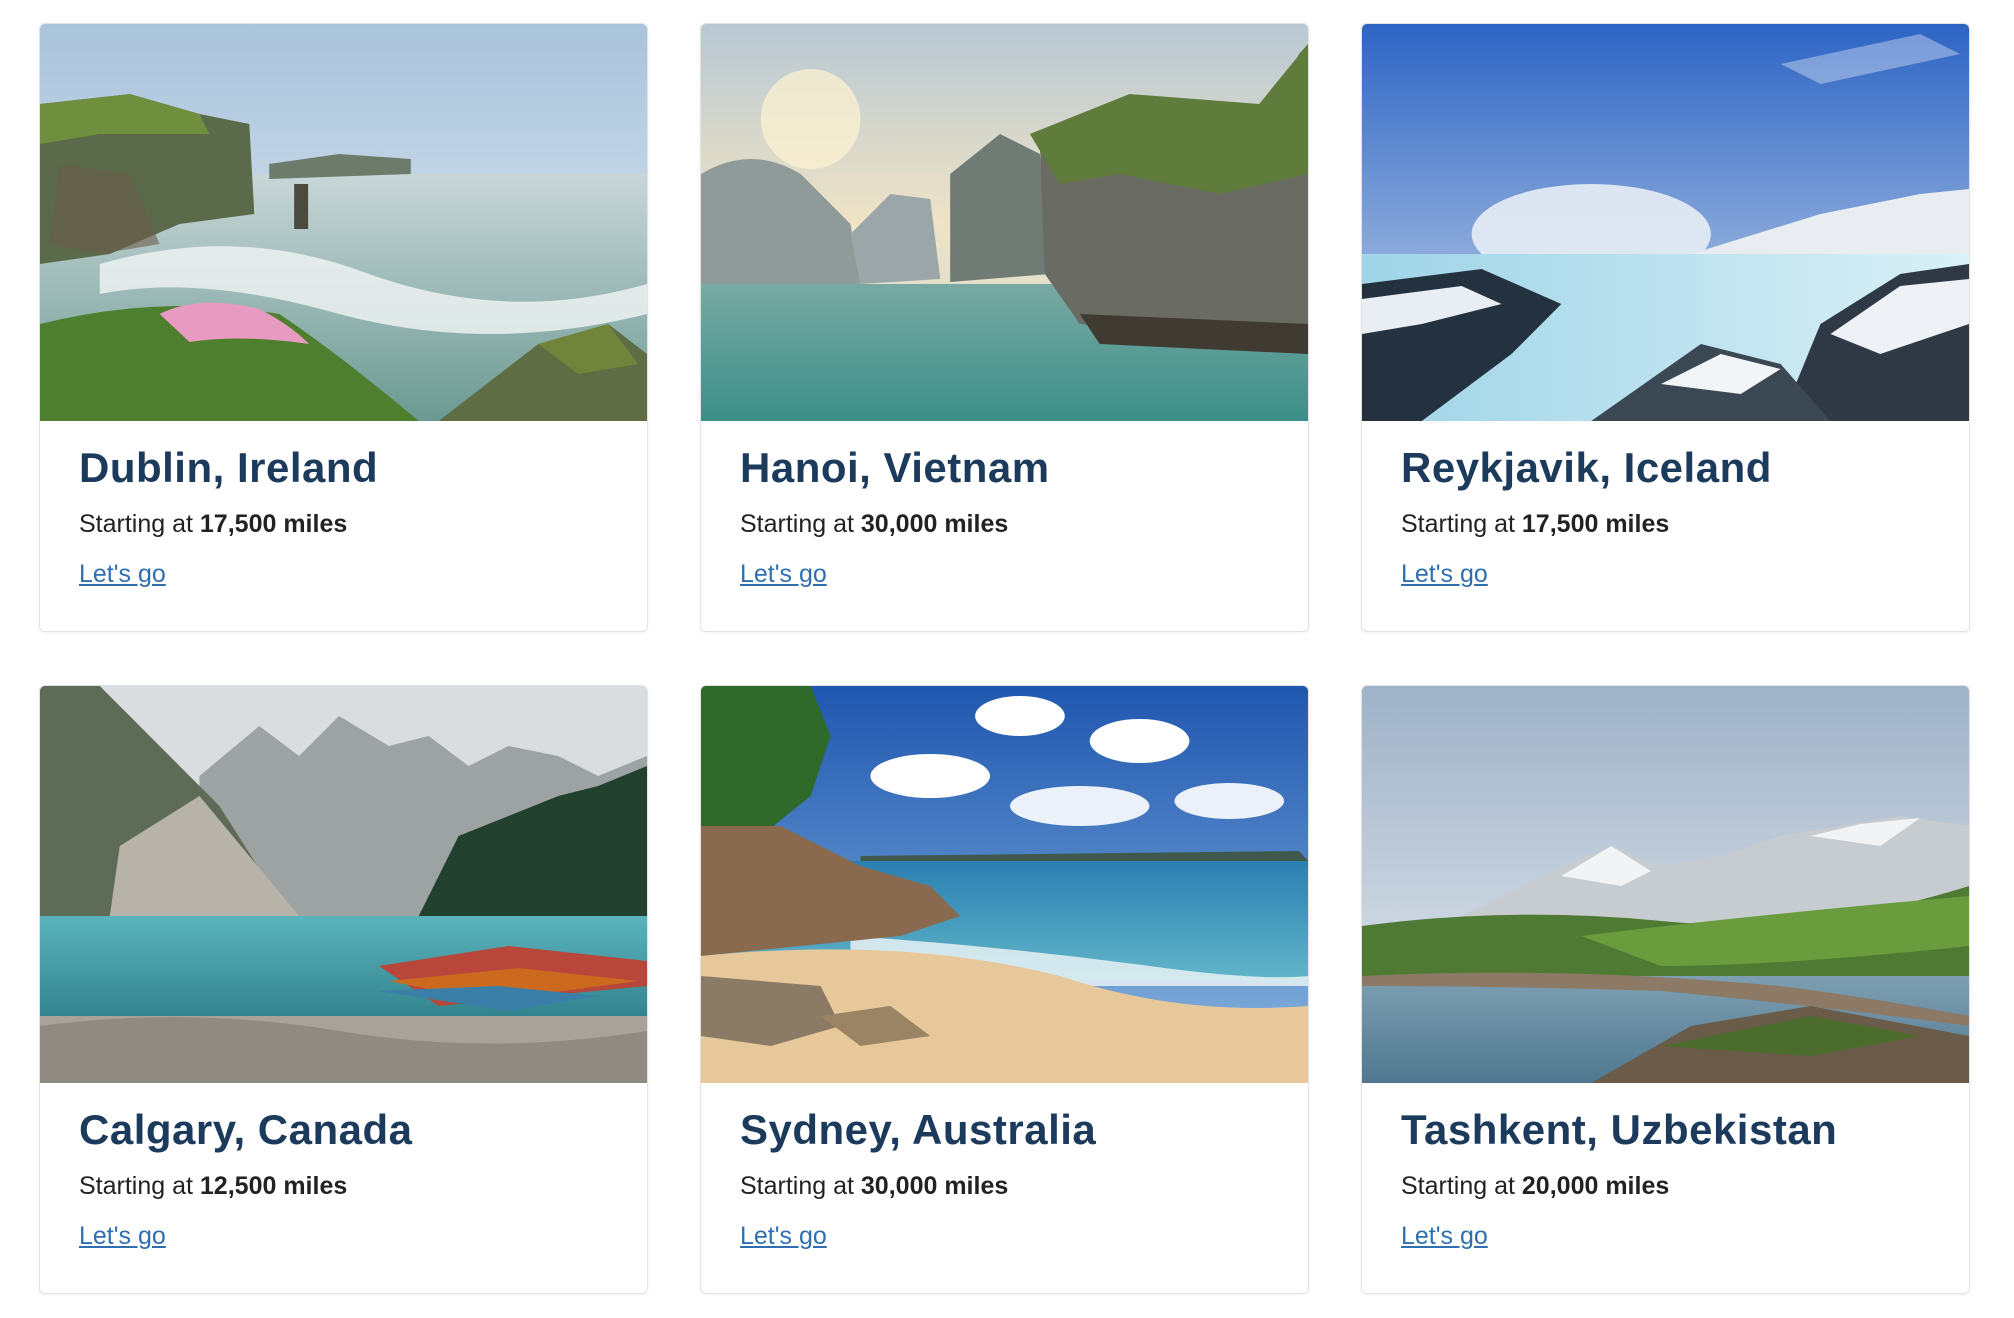 This screenshot has height=1318, width=2014. Describe the element at coordinates (918, 1129) in the screenshot. I see `destination-title: Sydney, Australia` at that location.